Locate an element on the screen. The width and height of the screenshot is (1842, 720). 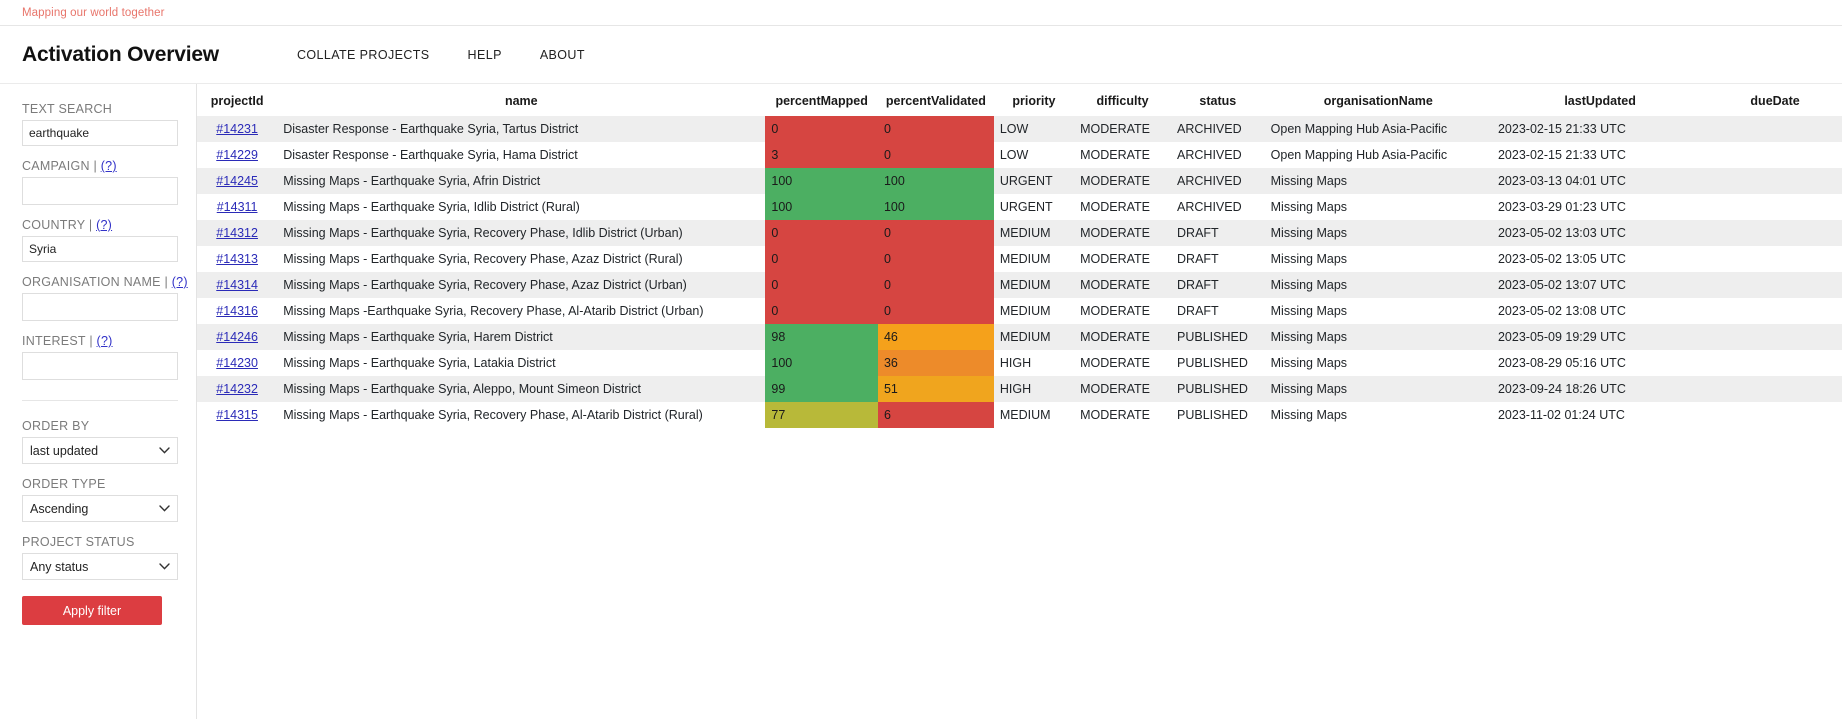
sidebar-divider is located at coordinates (100, 400).